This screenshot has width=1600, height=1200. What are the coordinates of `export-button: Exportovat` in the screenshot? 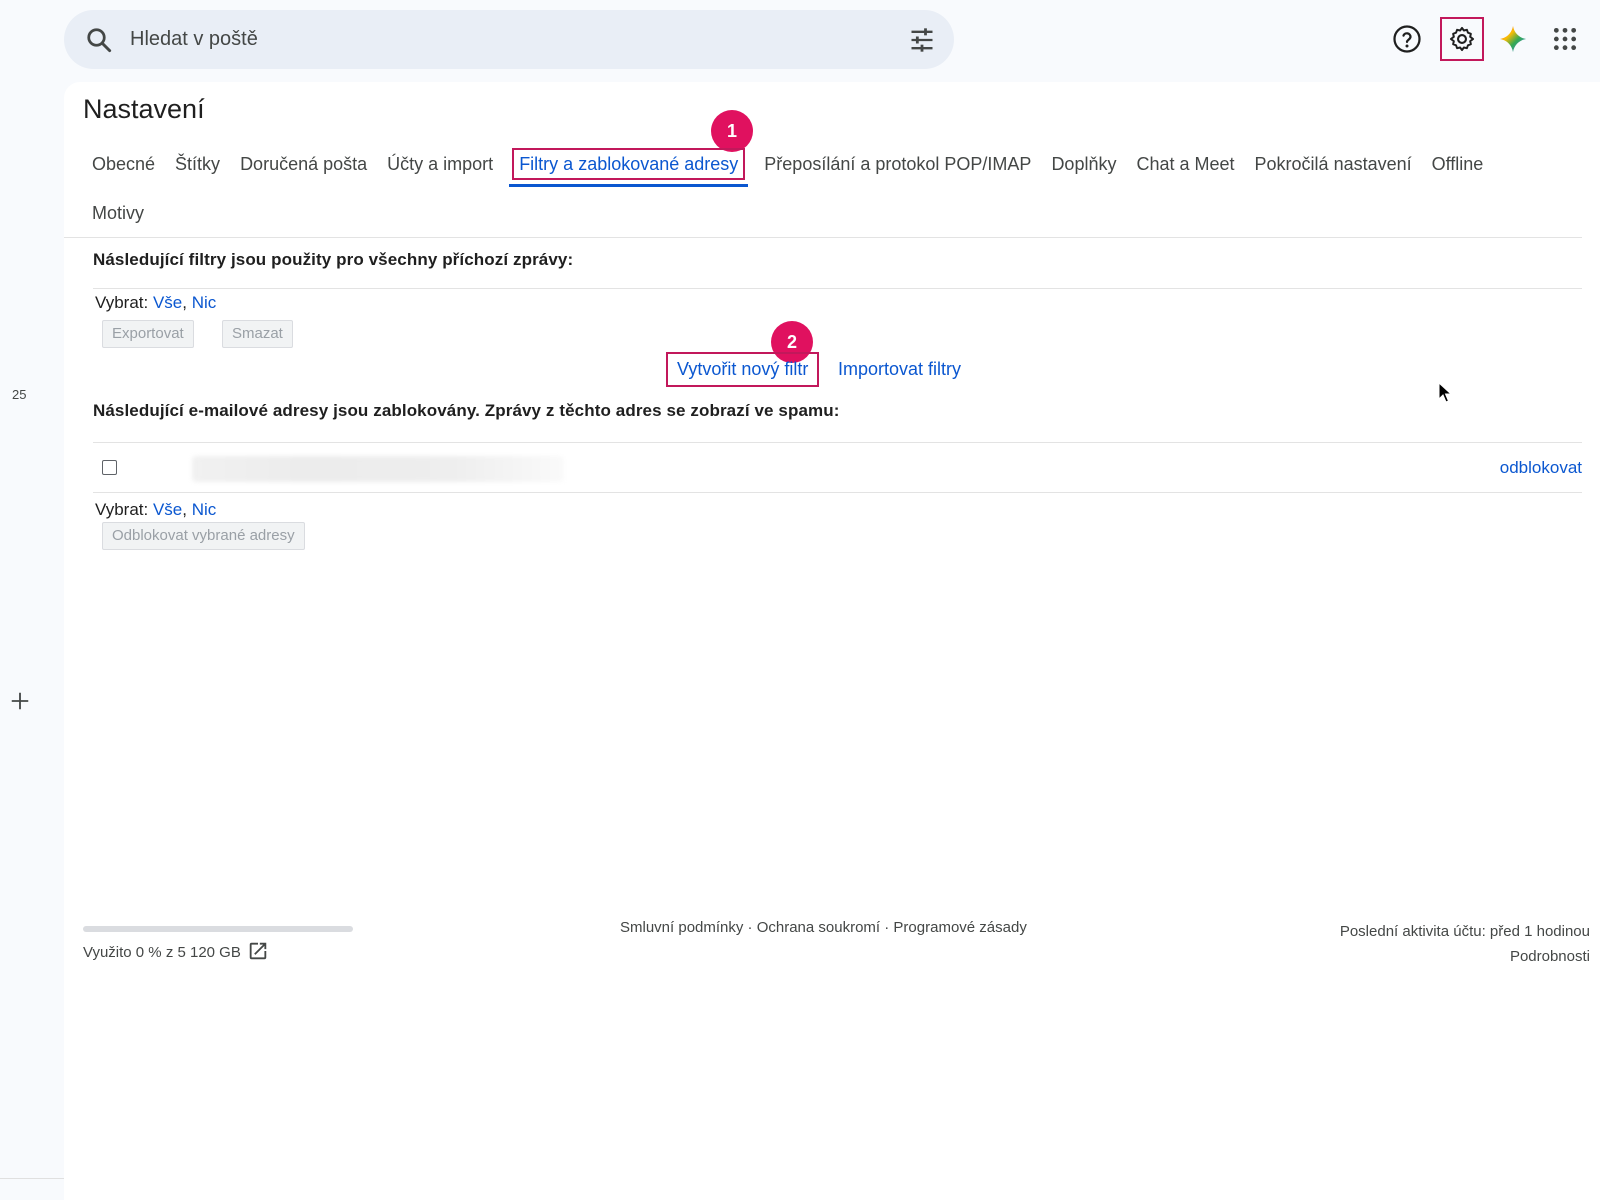 It's located at (148, 334).